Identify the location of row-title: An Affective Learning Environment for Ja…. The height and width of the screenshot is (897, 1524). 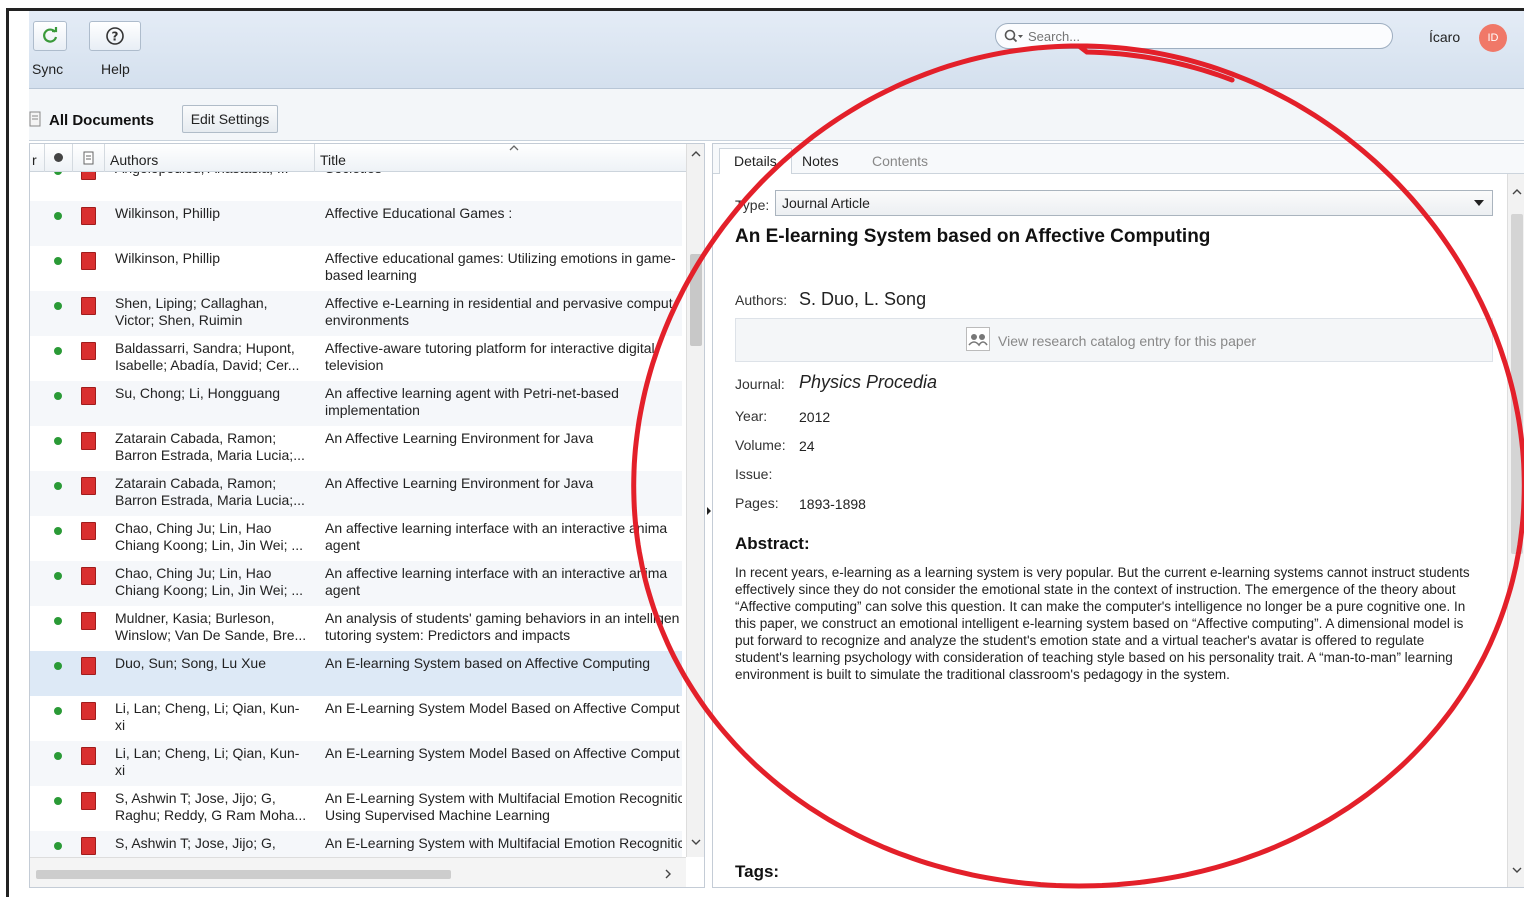
(459, 438).